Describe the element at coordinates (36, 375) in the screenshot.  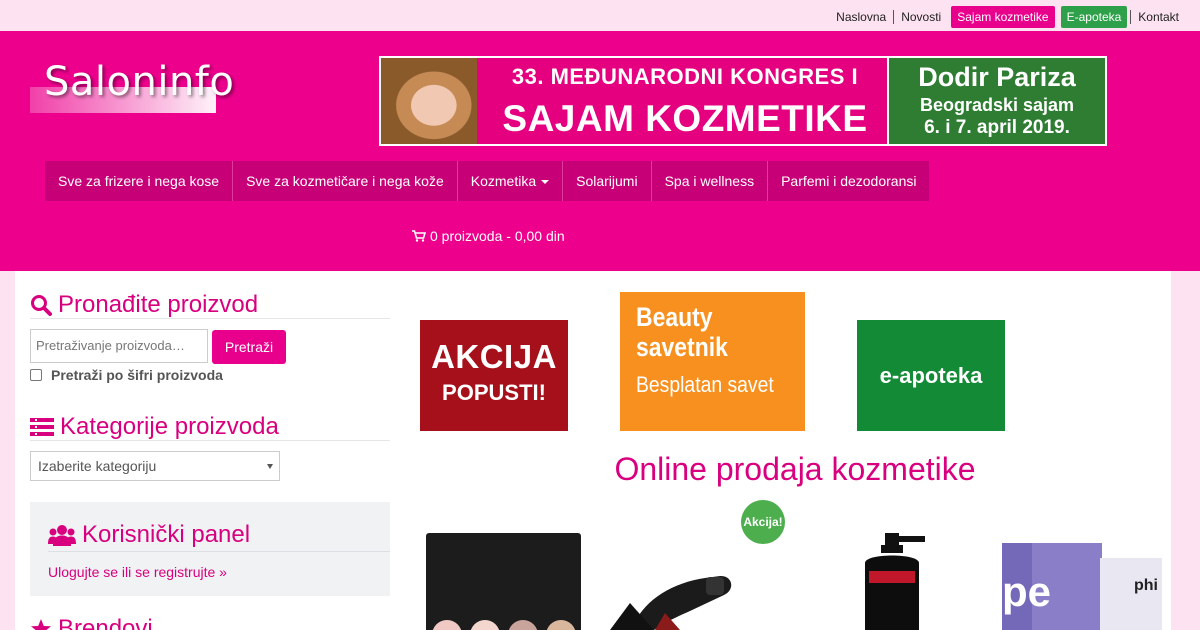
I see `sku-checkbox` at that location.